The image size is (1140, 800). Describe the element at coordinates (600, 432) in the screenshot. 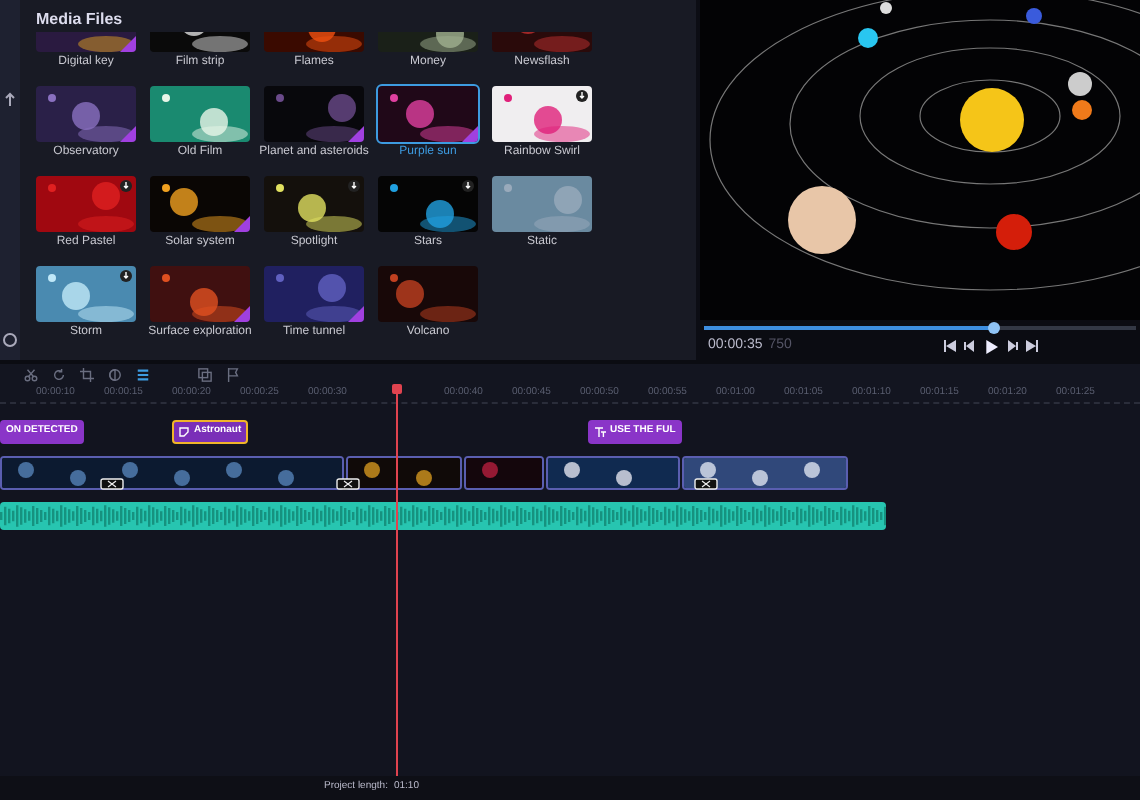

I see `text-icon` at that location.